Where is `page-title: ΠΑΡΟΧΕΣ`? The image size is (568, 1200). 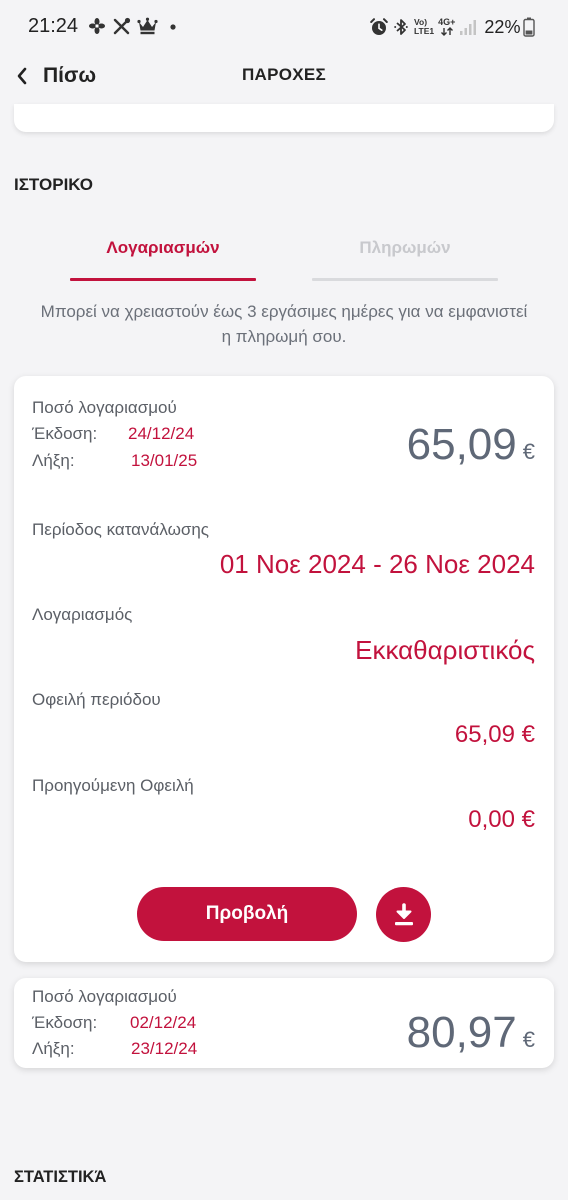
page-title: ΠΑΡΟΧΕΣ is located at coordinates (284, 74).